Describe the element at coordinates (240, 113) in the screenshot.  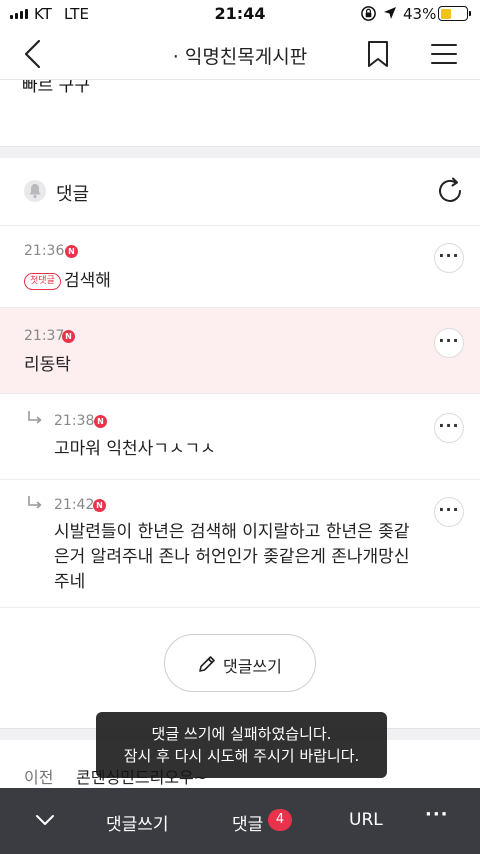
I see `post-content: 빠르 구구` at that location.